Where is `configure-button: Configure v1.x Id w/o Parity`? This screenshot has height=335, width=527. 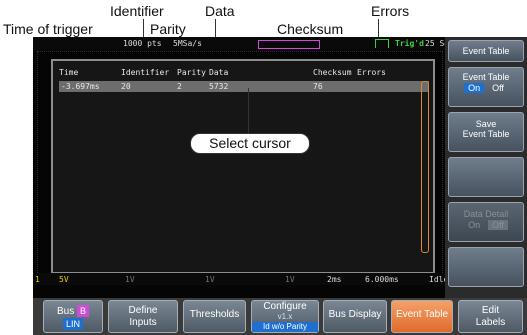 configure-button: Configure v1.x Id w/o Parity is located at coordinates (285, 316).